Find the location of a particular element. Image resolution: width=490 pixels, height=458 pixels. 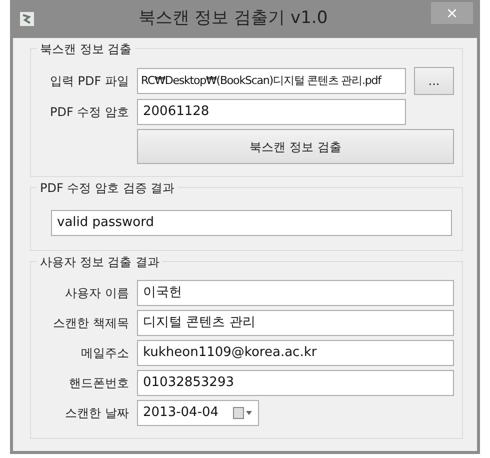

field-label: 사용자 이름 is located at coordinates (96, 293).